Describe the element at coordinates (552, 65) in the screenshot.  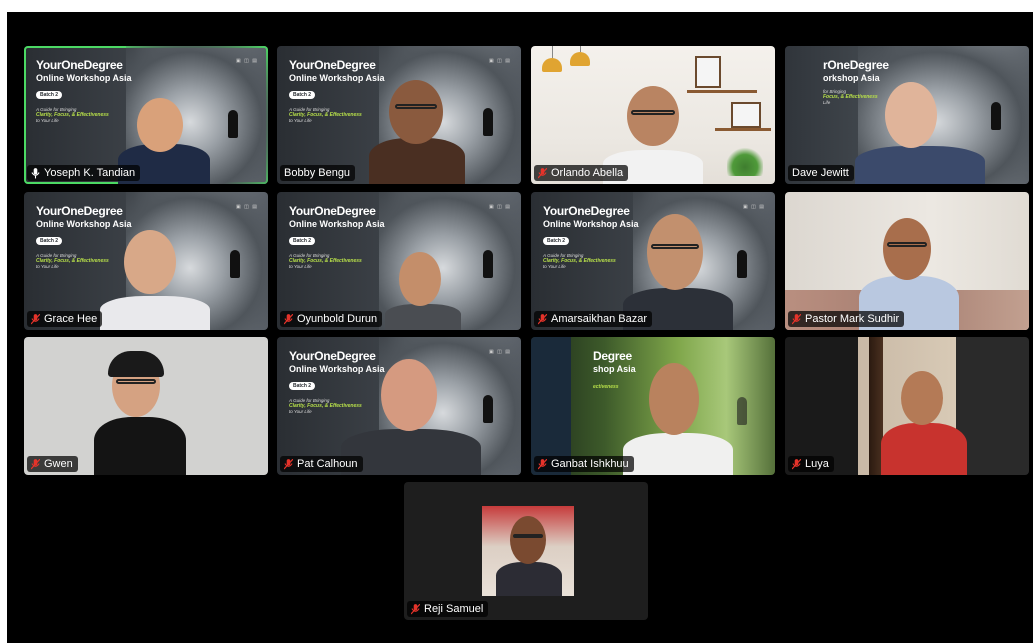
I see `pendant-lamp` at that location.